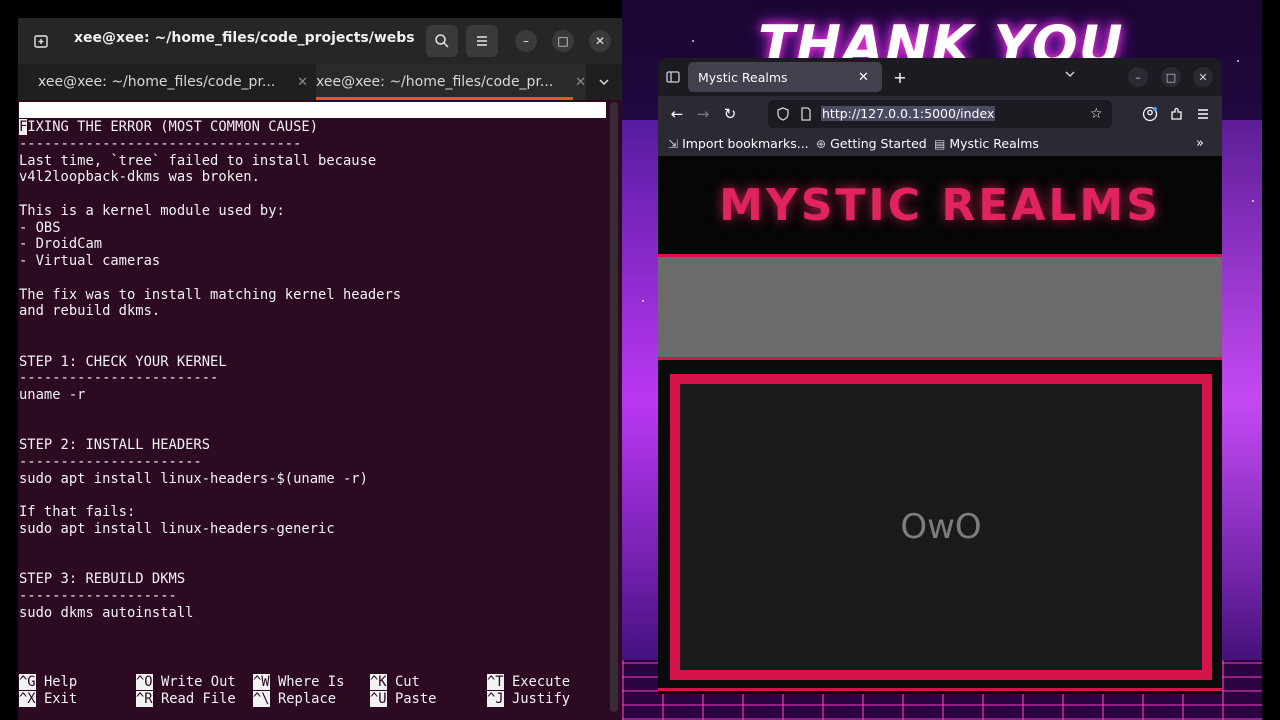 This screenshot has height=720, width=1280. I want to click on reload-icon: ↻, so click(730, 114).